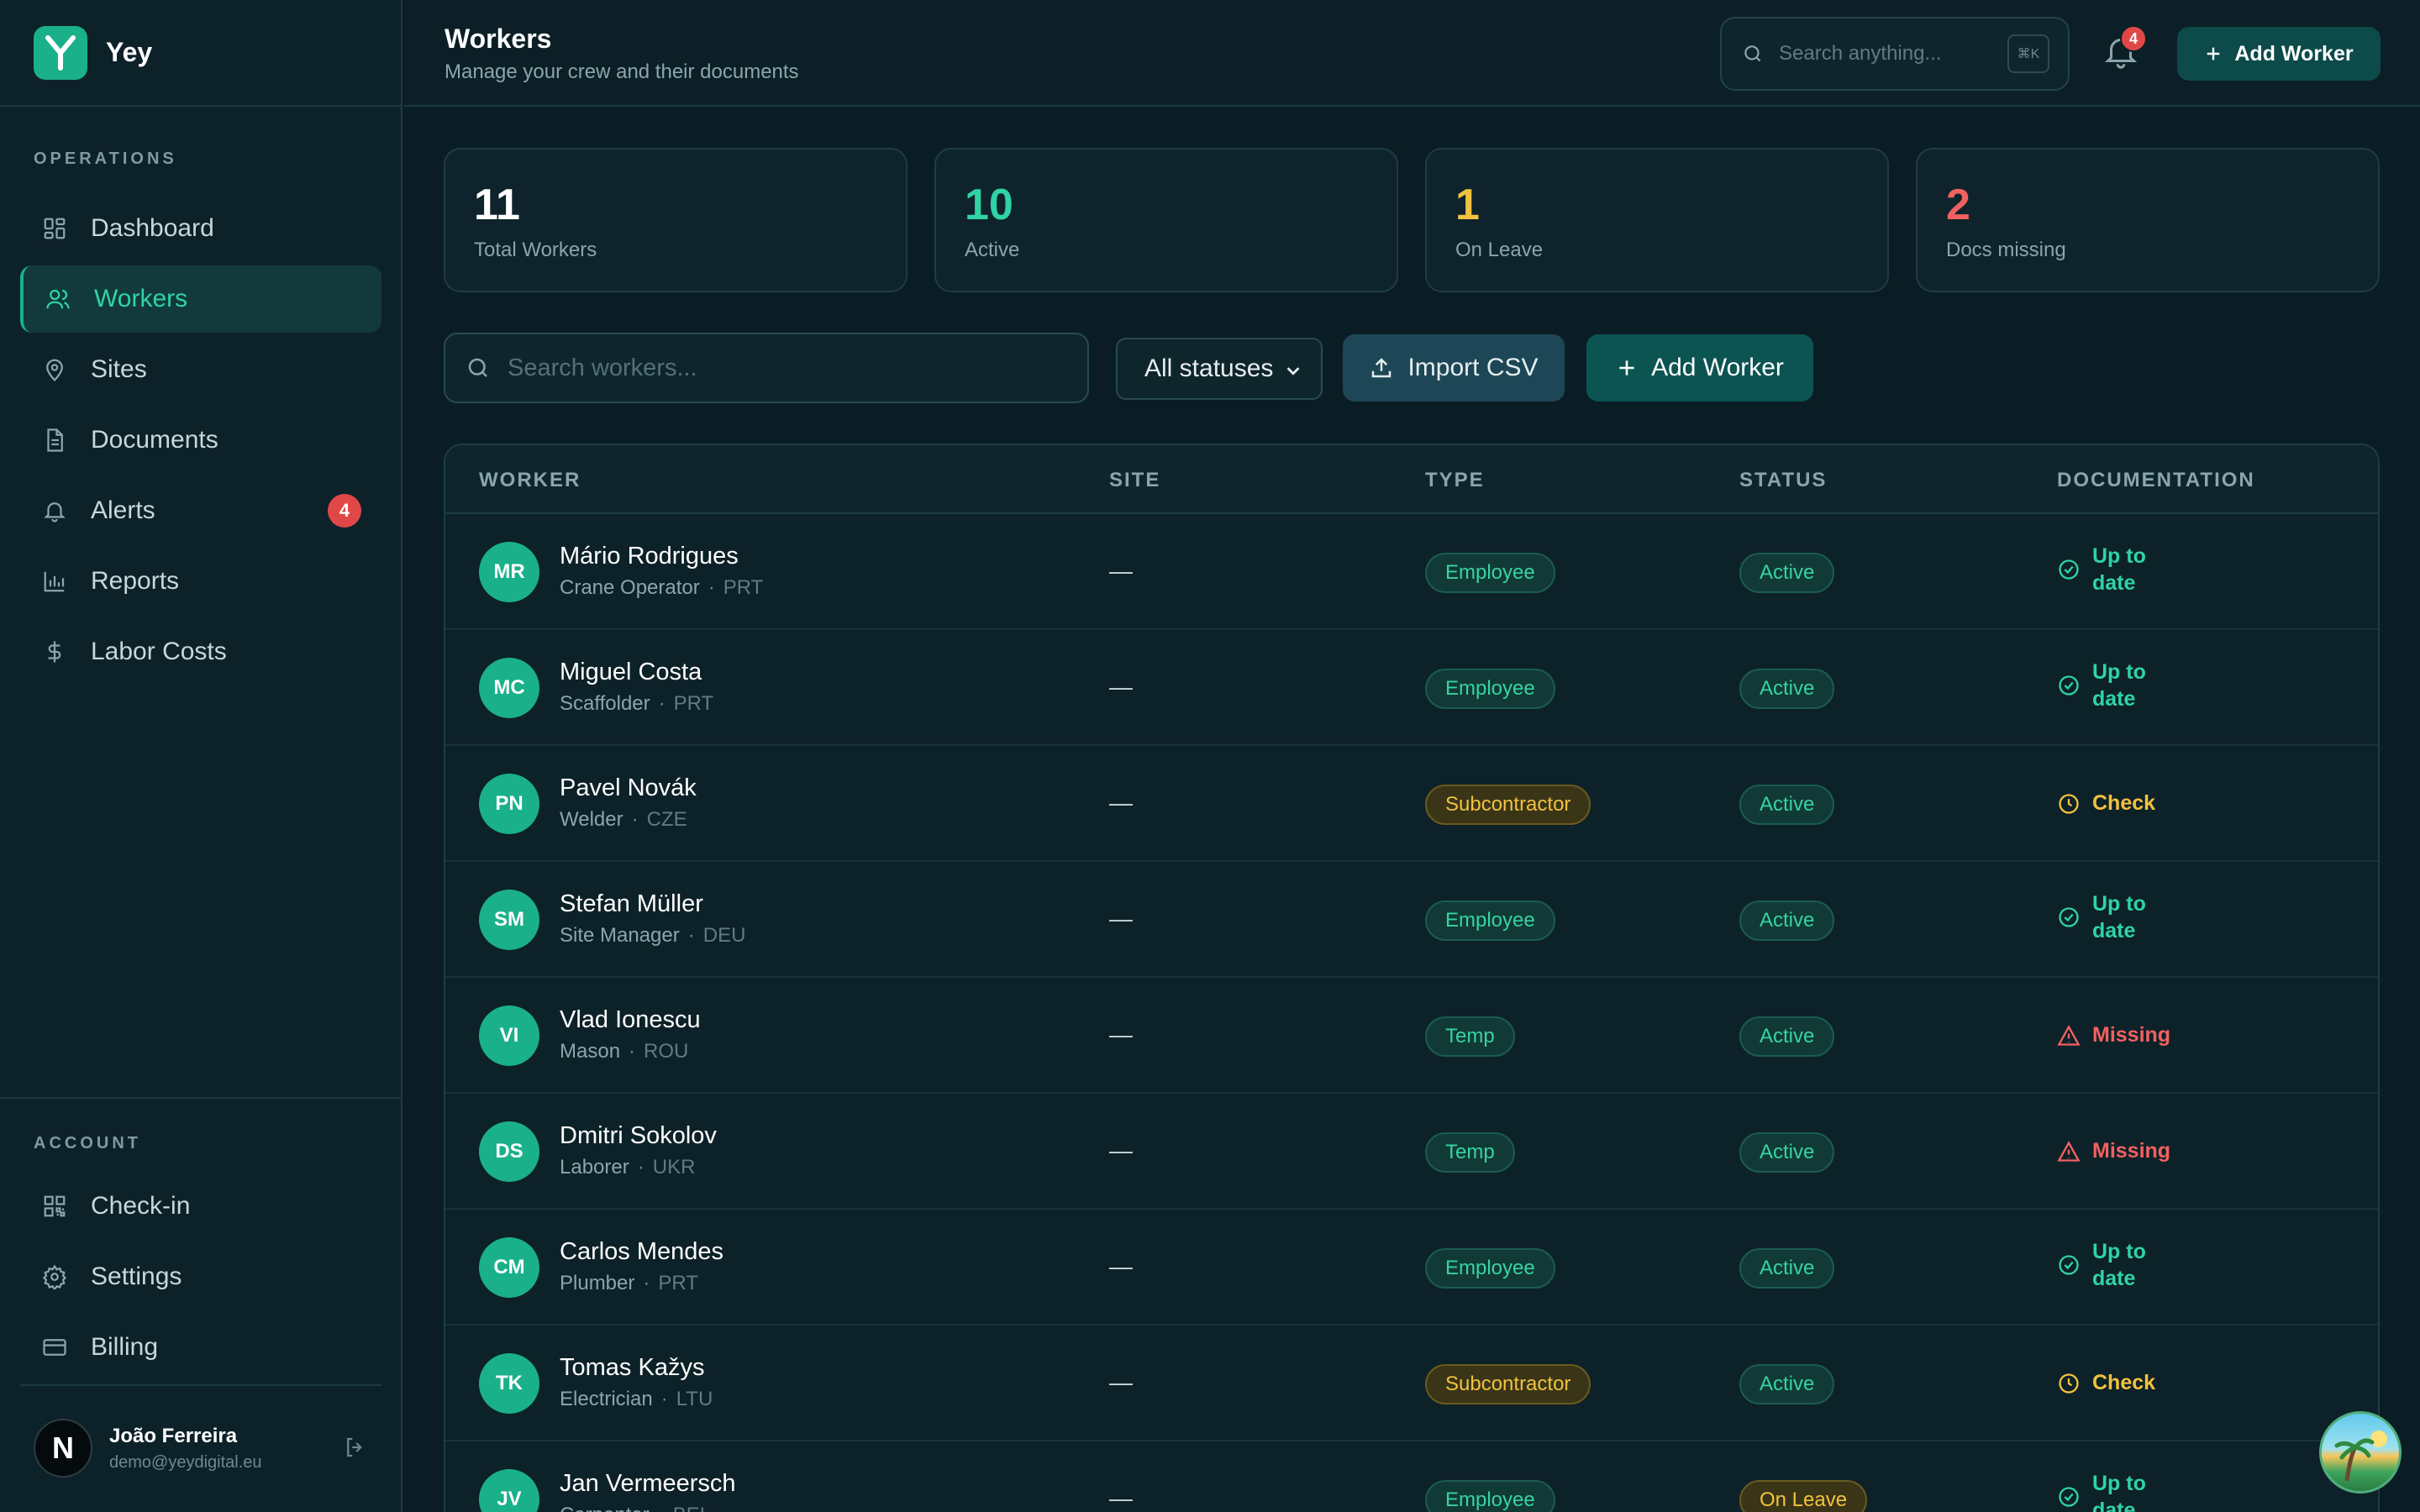 This screenshot has width=2420, height=1512. Describe the element at coordinates (54, 510) in the screenshot. I see `bell-icon` at that location.